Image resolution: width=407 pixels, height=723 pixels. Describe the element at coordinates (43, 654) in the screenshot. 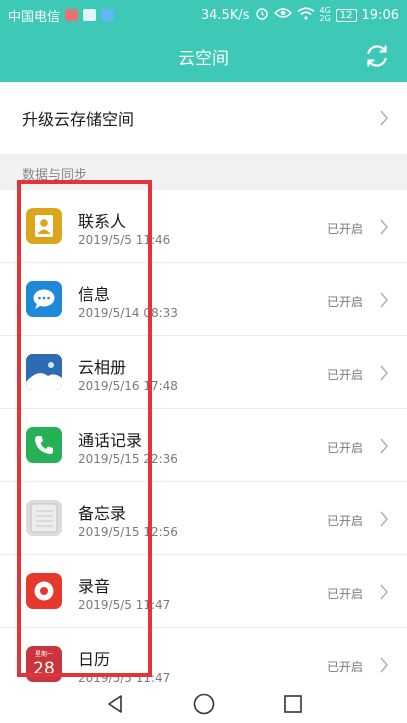

I see `calendar-weekday: 星期一` at that location.